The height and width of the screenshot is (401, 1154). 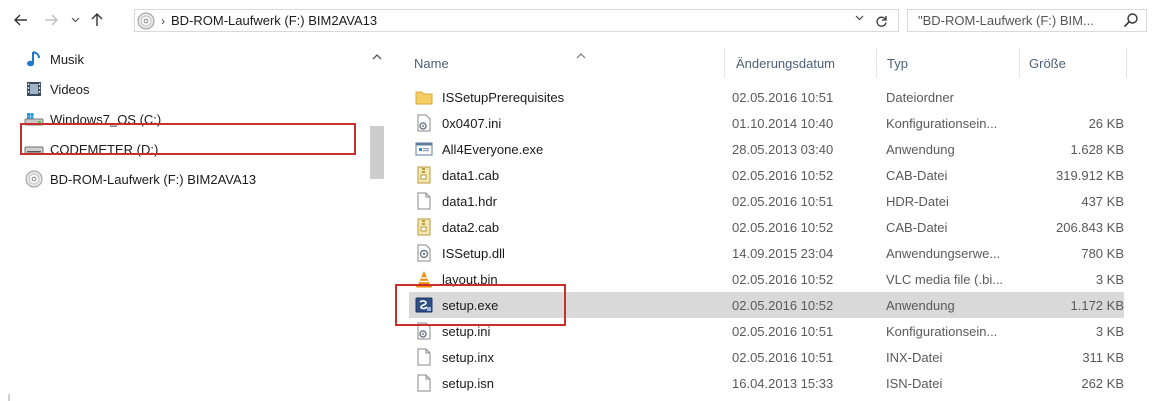 What do you see at coordinates (1097, 305) in the screenshot?
I see `file-size: 1.172 KB` at bounding box center [1097, 305].